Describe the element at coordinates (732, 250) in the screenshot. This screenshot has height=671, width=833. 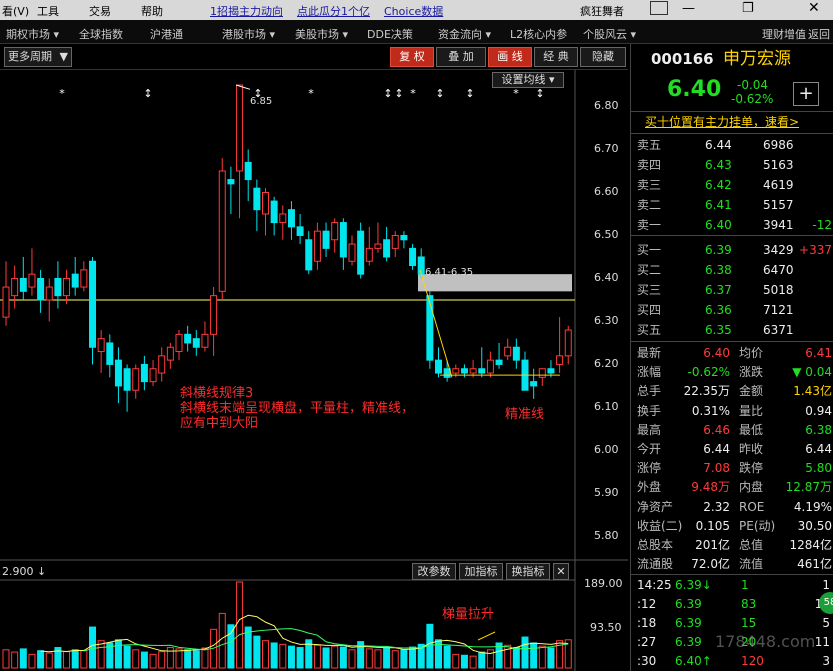
I see `order-row: 买一 6.39 3429 +337` at that location.